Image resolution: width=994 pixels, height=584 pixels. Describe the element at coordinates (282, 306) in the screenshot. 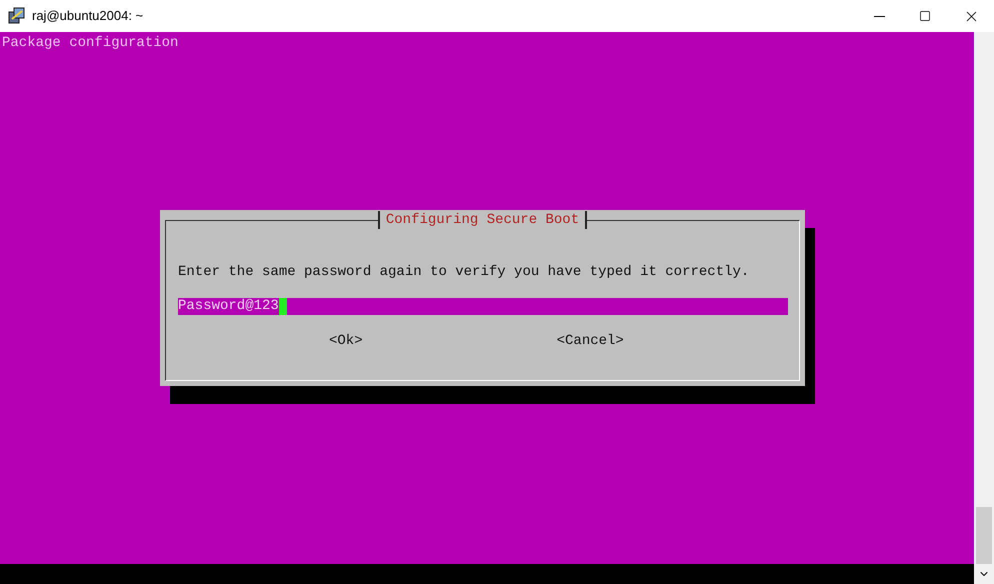

I see `text-cursor` at that location.